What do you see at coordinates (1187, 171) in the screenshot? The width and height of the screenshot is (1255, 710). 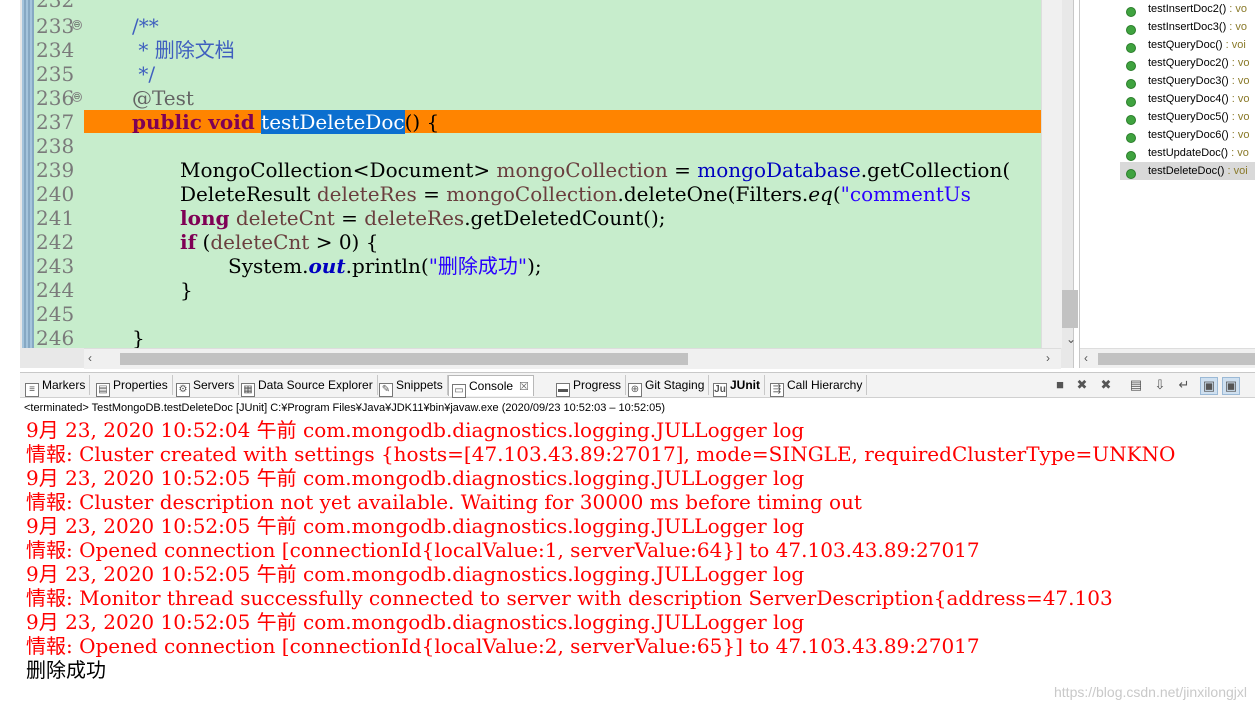 I see `outline-item-selected: testDeleteDoc() : voi` at bounding box center [1187, 171].